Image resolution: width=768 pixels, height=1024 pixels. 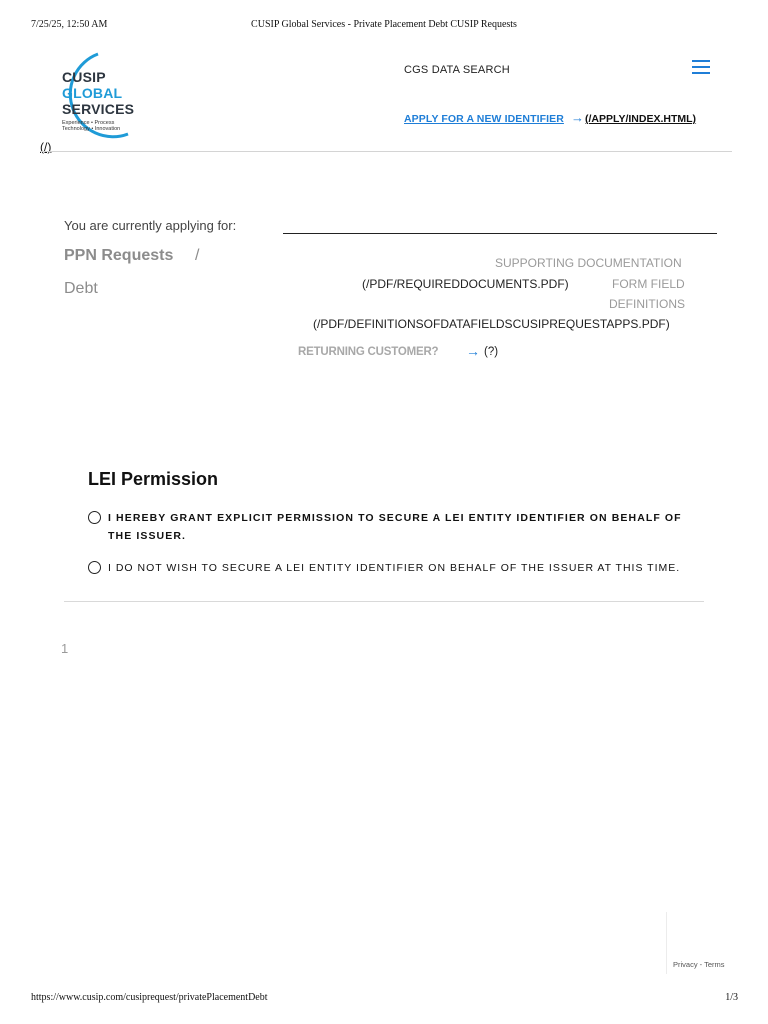 I want to click on returning-customer-link: RETURNING CUSTOMER?, so click(x=368, y=352).